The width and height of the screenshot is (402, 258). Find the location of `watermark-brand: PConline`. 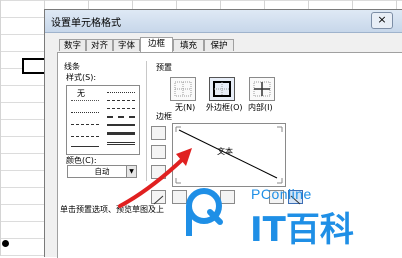

watermark-brand: PConline is located at coordinates (281, 194).